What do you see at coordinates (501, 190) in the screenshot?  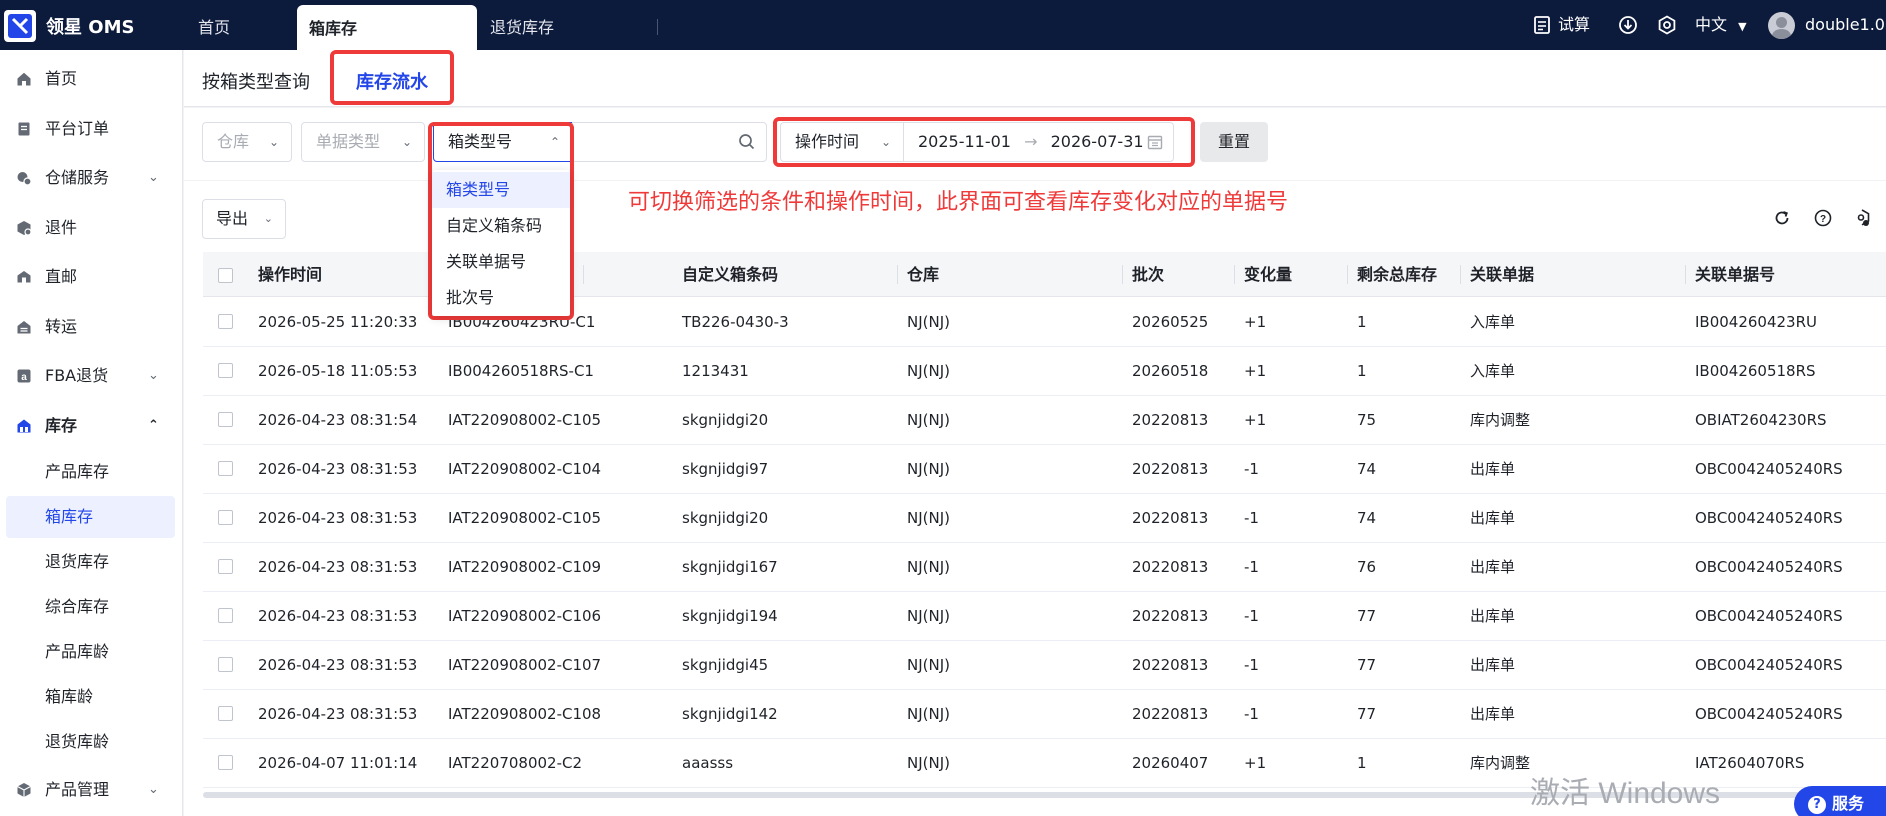 I see `option-box-type-no: 箱类型号` at bounding box center [501, 190].